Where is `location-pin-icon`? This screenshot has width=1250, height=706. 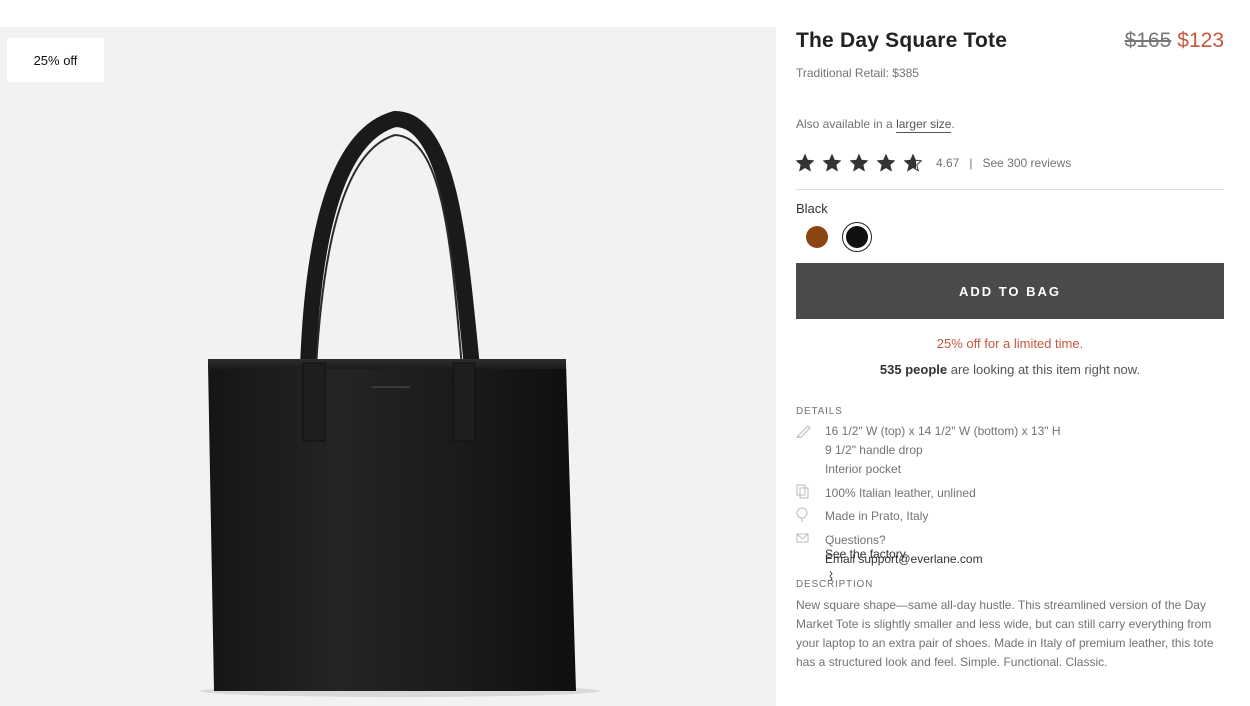
location-pin-icon is located at coordinates (802, 514).